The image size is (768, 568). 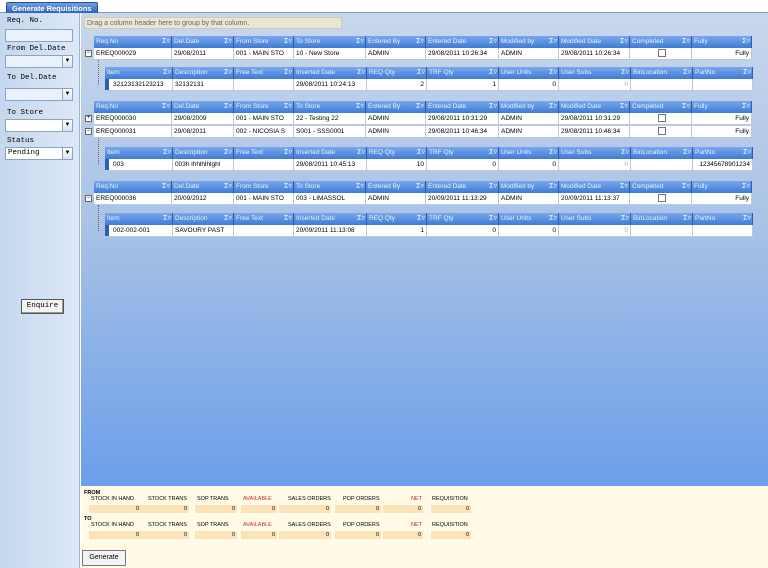 I want to click on grid-cell: 29/08/2009, so click(x=203, y=119).